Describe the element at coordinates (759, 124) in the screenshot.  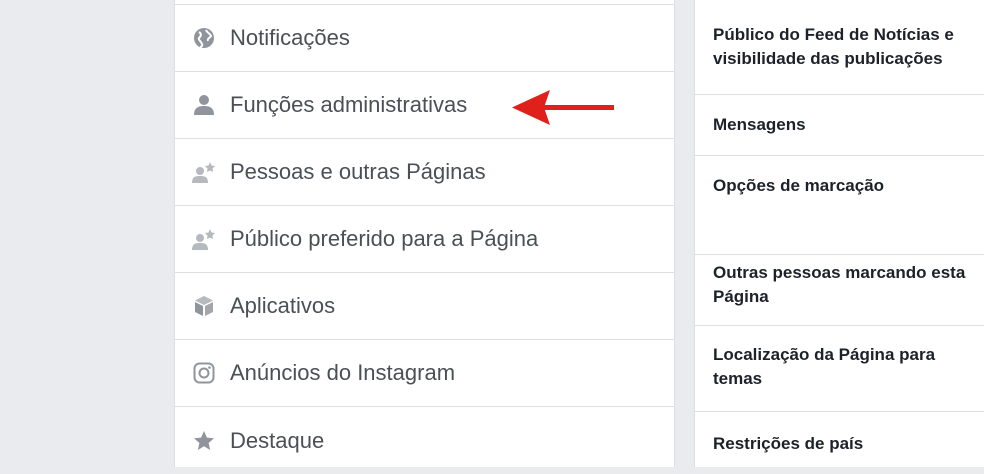
I see `setting-label-line: Mensagens` at that location.